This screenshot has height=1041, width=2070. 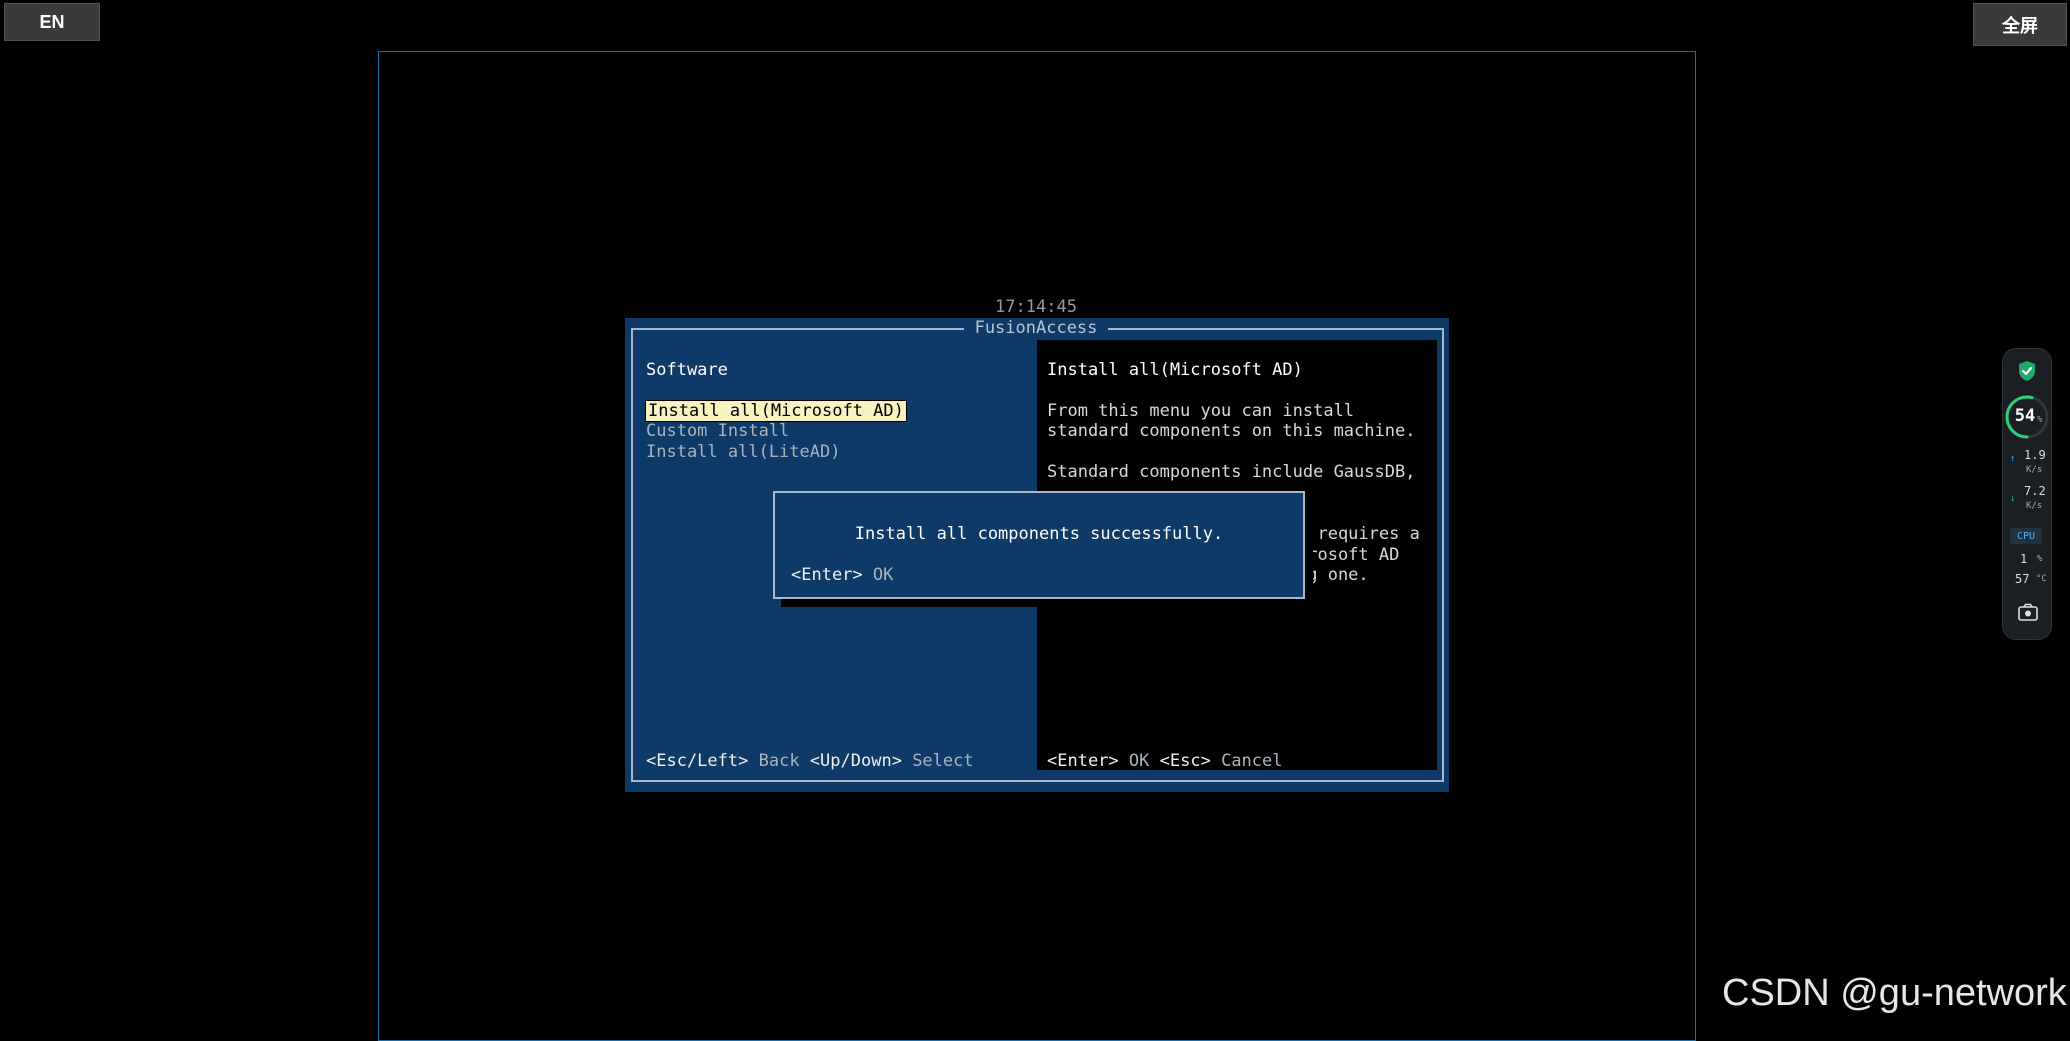 I want to click on shield-check-icon, so click(x=2027, y=371).